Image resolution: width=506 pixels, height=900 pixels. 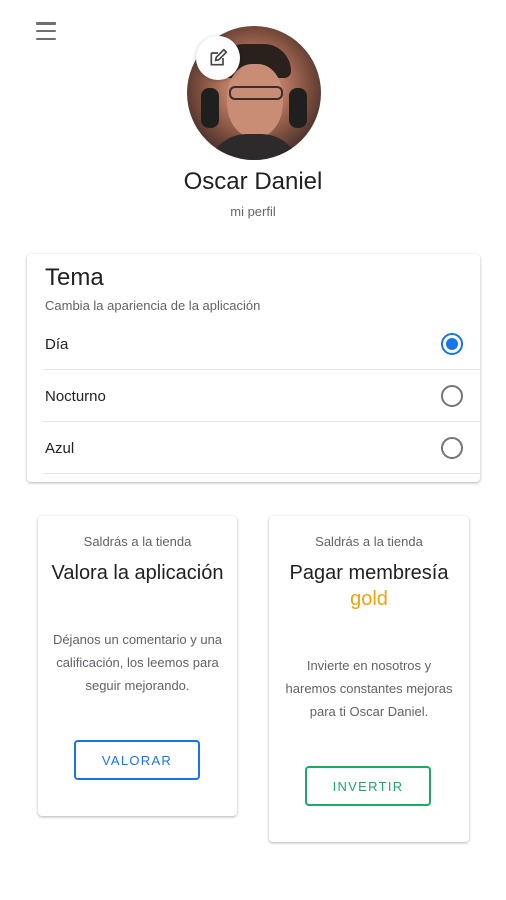 What do you see at coordinates (137, 573) in the screenshot?
I see `card-title: Valora la aplicación` at bounding box center [137, 573].